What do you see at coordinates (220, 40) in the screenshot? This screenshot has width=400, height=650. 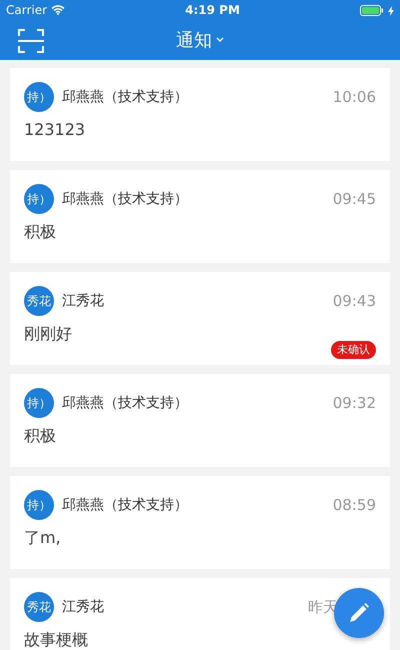 I see `caret-icon` at bounding box center [220, 40].